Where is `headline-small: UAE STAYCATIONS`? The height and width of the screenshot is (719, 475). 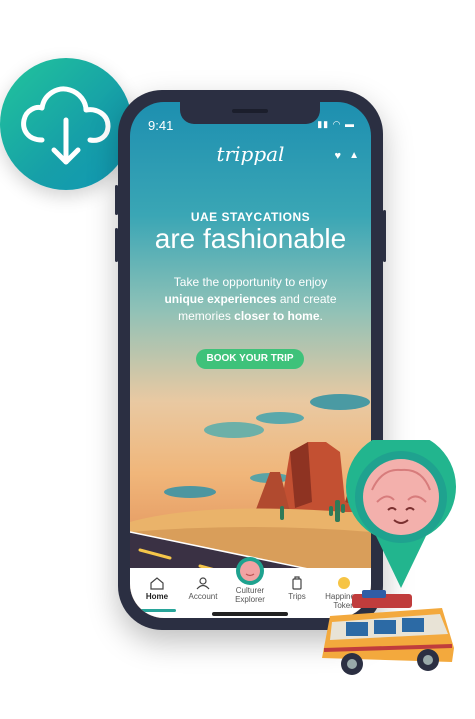 headline-small: UAE STAYCATIONS is located at coordinates (250, 217).